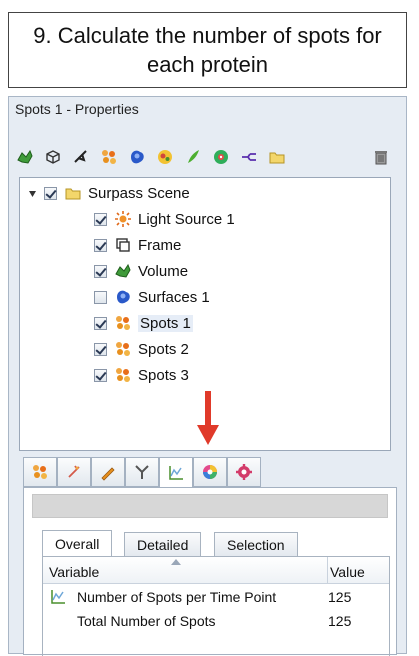  Describe the element at coordinates (216, 570) in the screenshot. I see `table-header: Variable Value` at that location.